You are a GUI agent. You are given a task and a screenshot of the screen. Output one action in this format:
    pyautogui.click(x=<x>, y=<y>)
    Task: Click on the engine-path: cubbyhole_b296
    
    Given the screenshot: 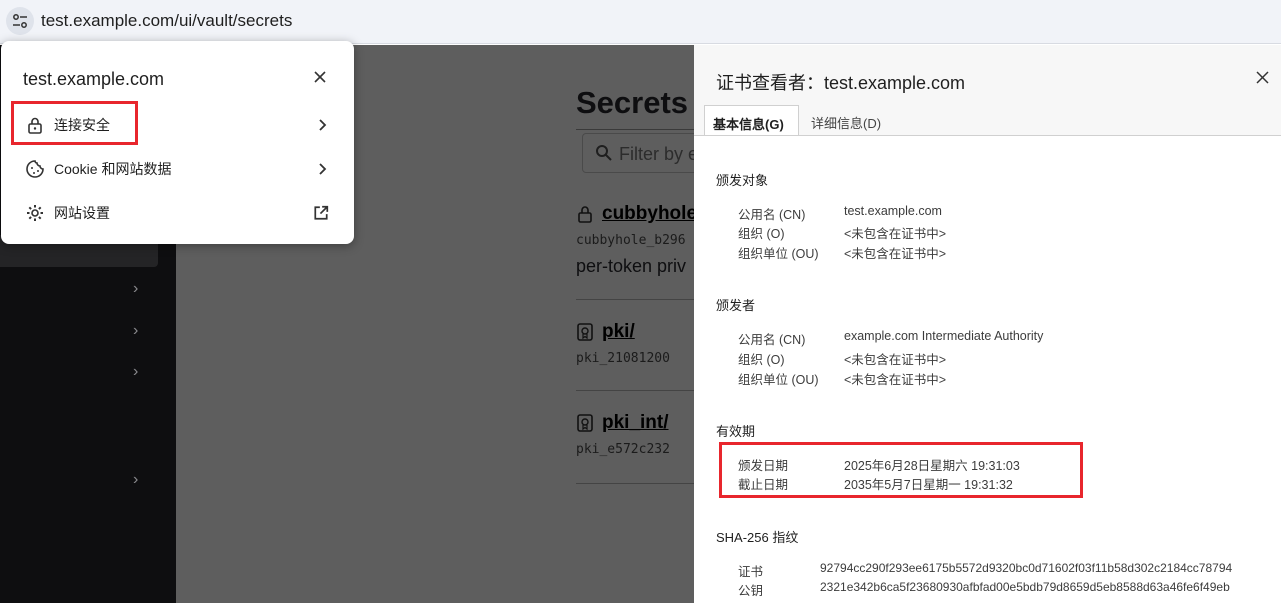 What is the action you would take?
    pyautogui.click(x=631, y=240)
    